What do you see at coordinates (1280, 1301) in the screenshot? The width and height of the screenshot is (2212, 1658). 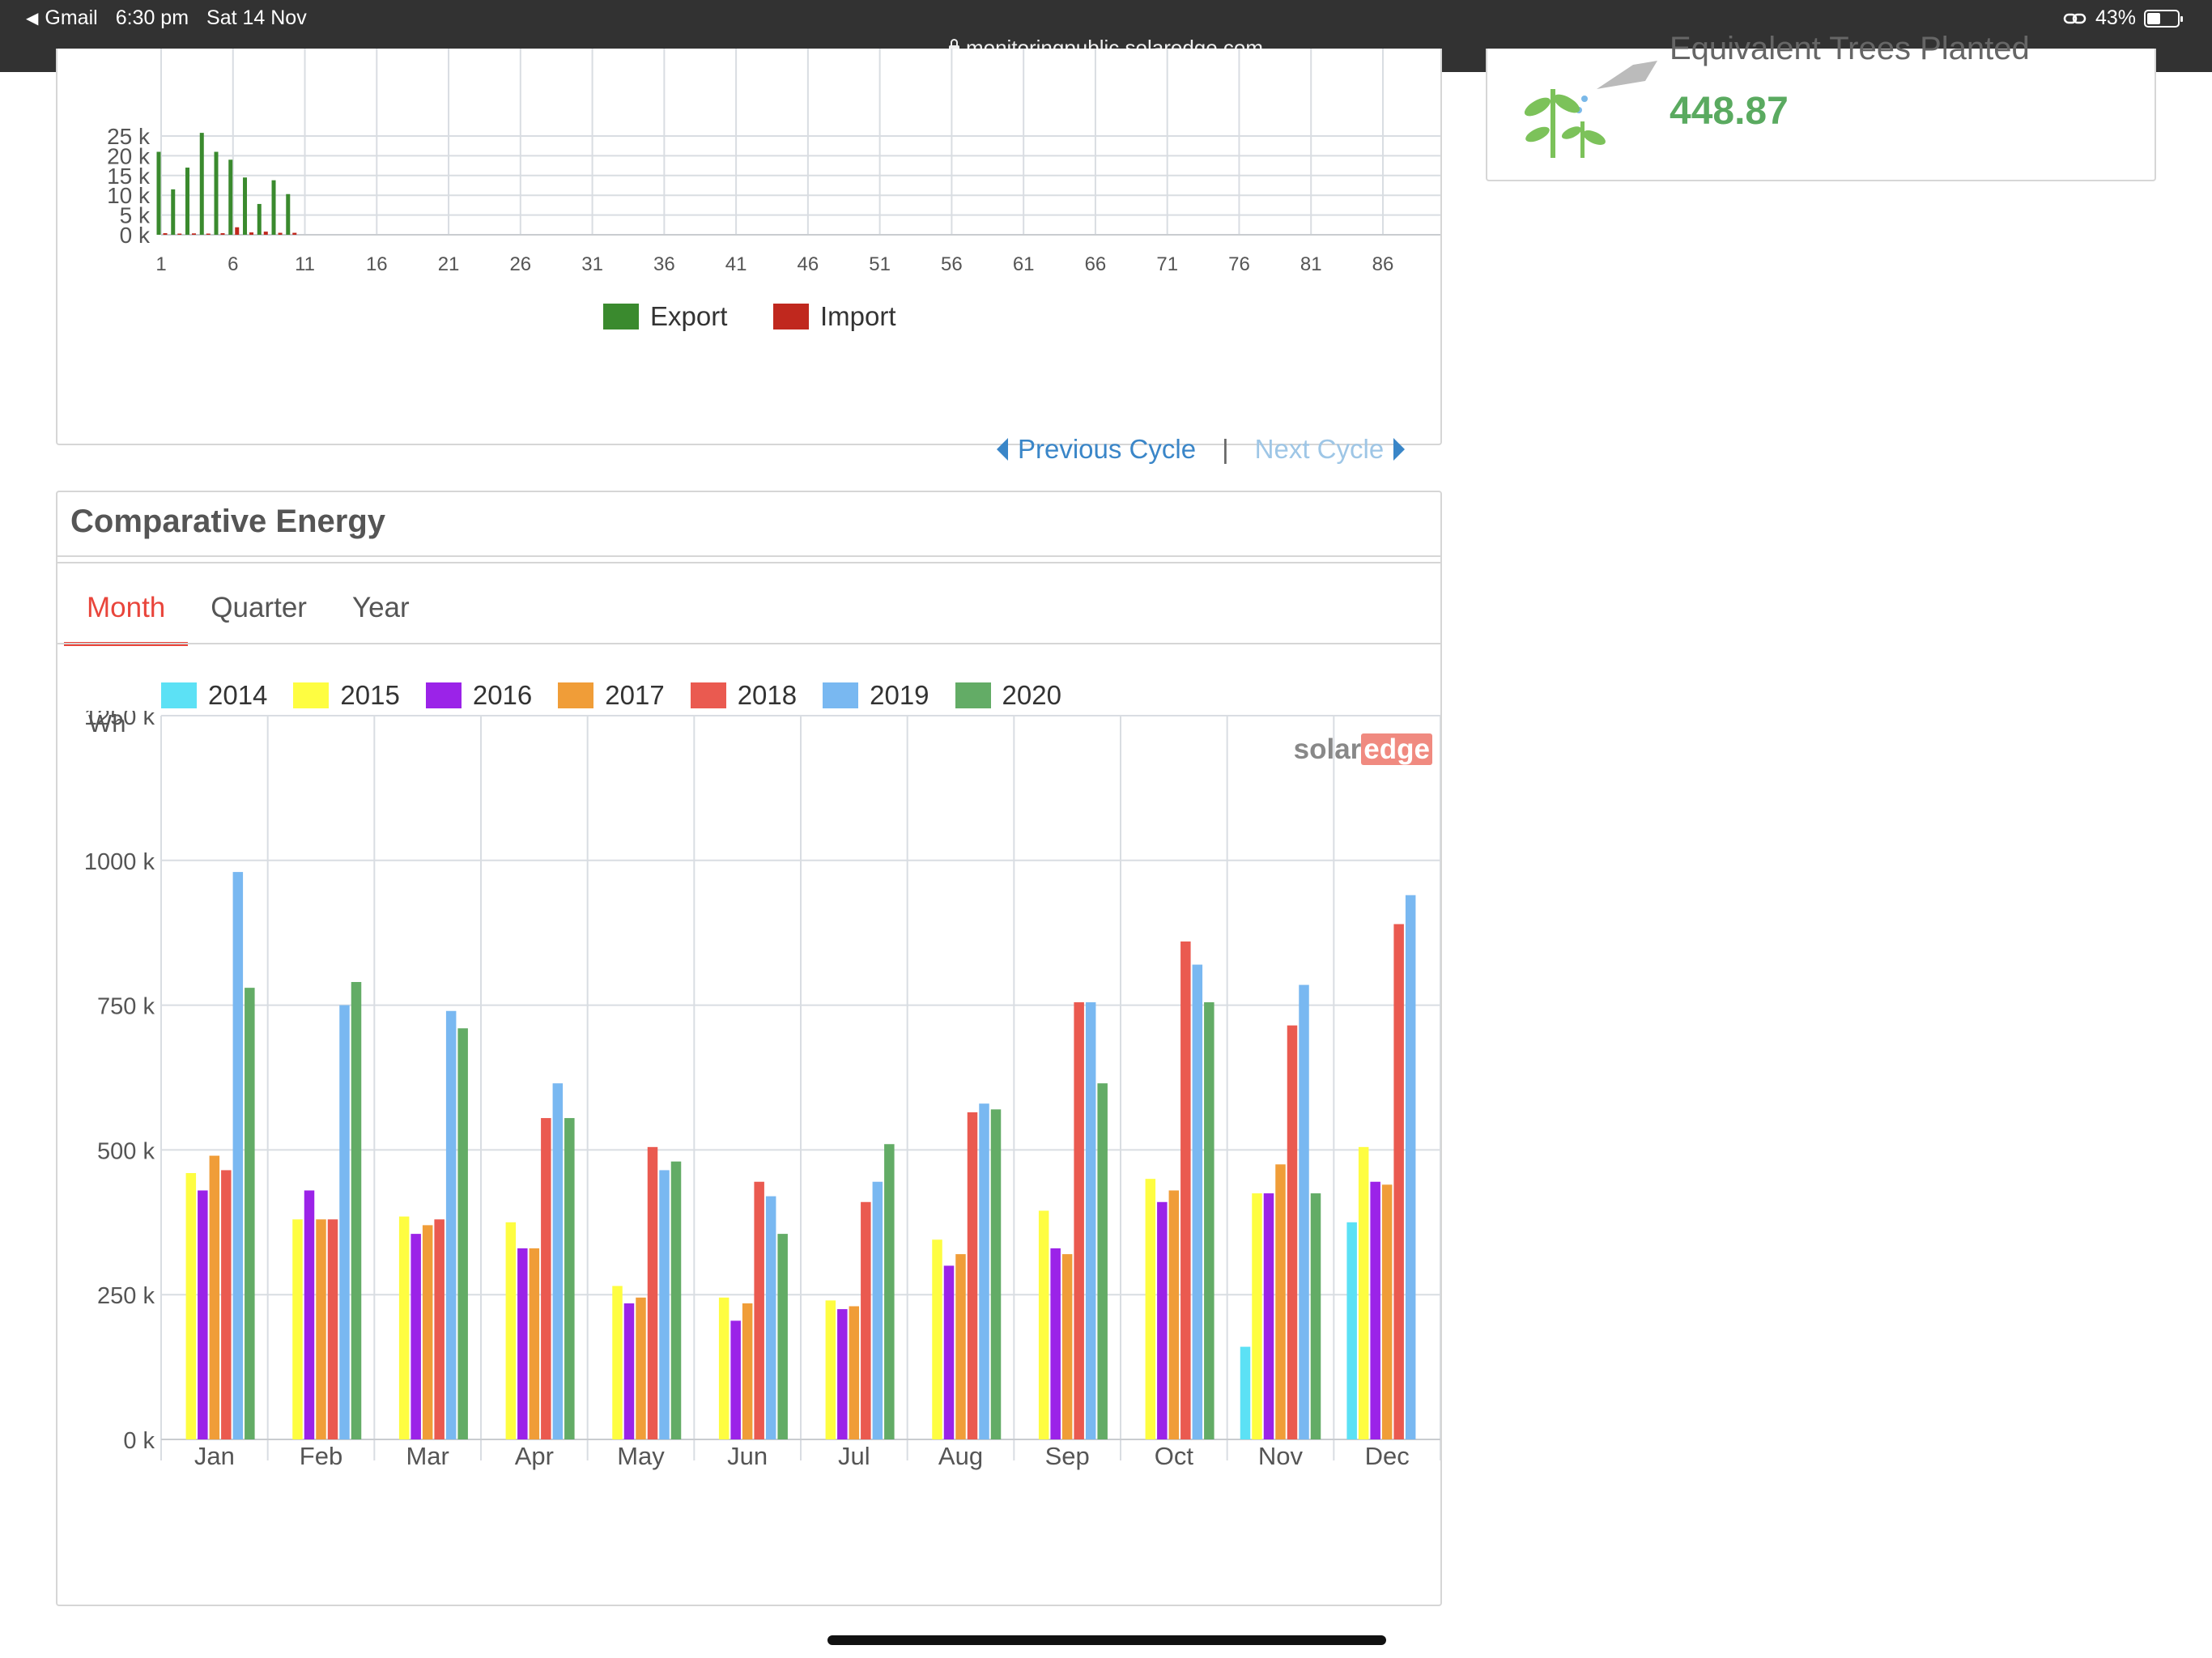 I see `bar-nov-2017` at bounding box center [1280, 1301].